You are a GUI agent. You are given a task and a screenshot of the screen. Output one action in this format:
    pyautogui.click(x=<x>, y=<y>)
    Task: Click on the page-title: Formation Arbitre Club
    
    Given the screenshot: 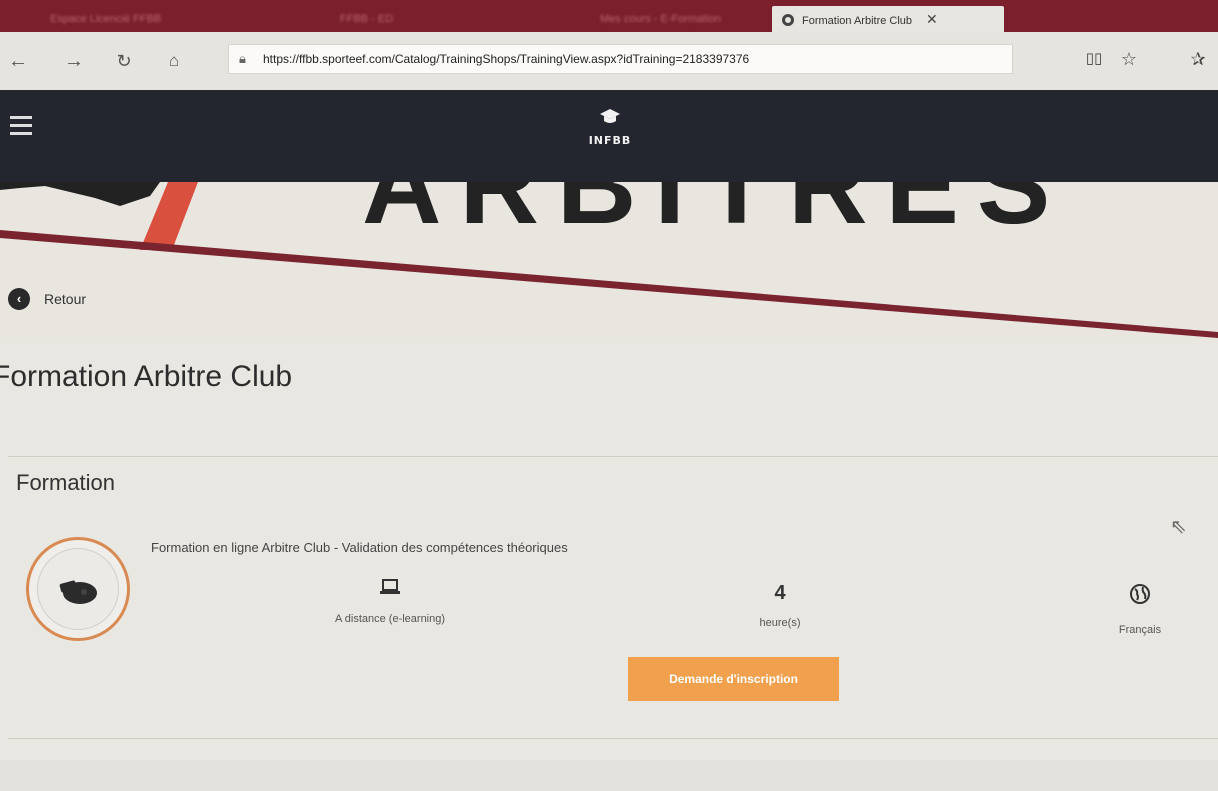 What is the action you would take?
    pyautogui.click(x=146, y=376)
    